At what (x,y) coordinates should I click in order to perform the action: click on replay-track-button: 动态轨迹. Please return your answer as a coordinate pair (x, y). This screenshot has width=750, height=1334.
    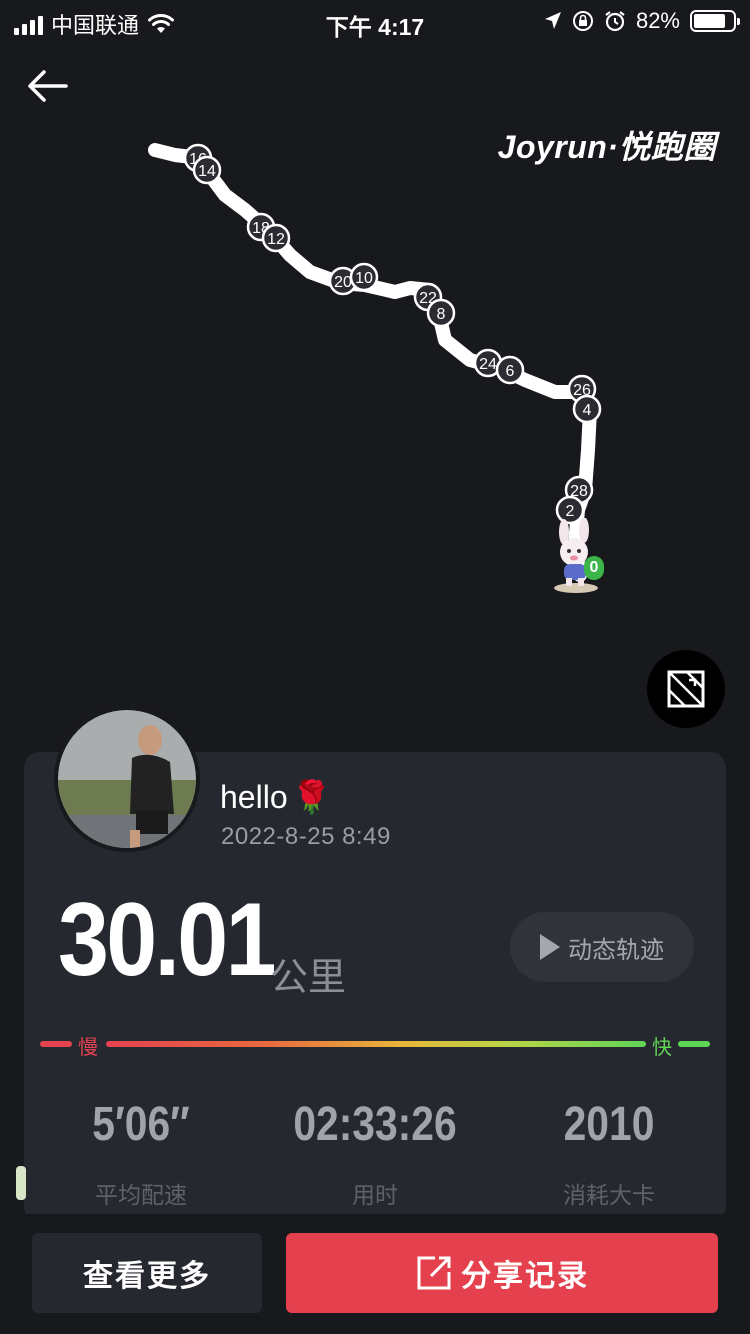
    Looking at the image, I should click on (602, 947).